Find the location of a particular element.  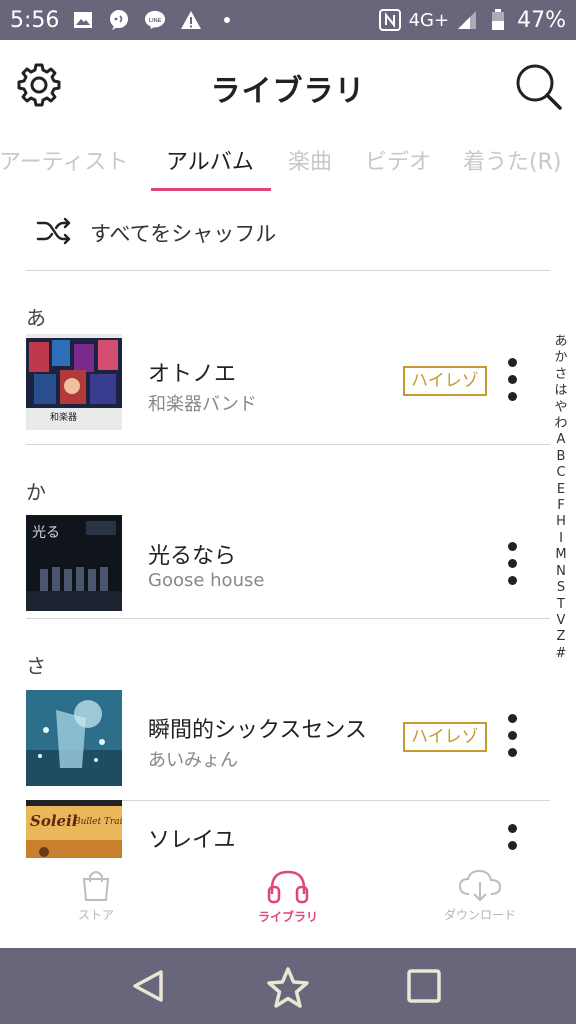

tab-ringtone: 着うた(R) is located at coordinates (512, 160).